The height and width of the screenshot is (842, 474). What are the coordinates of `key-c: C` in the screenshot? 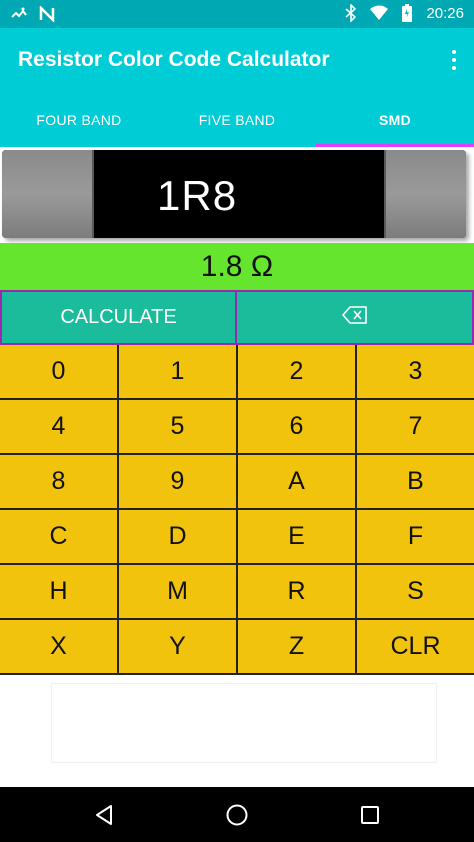 It's located at (58, 536).